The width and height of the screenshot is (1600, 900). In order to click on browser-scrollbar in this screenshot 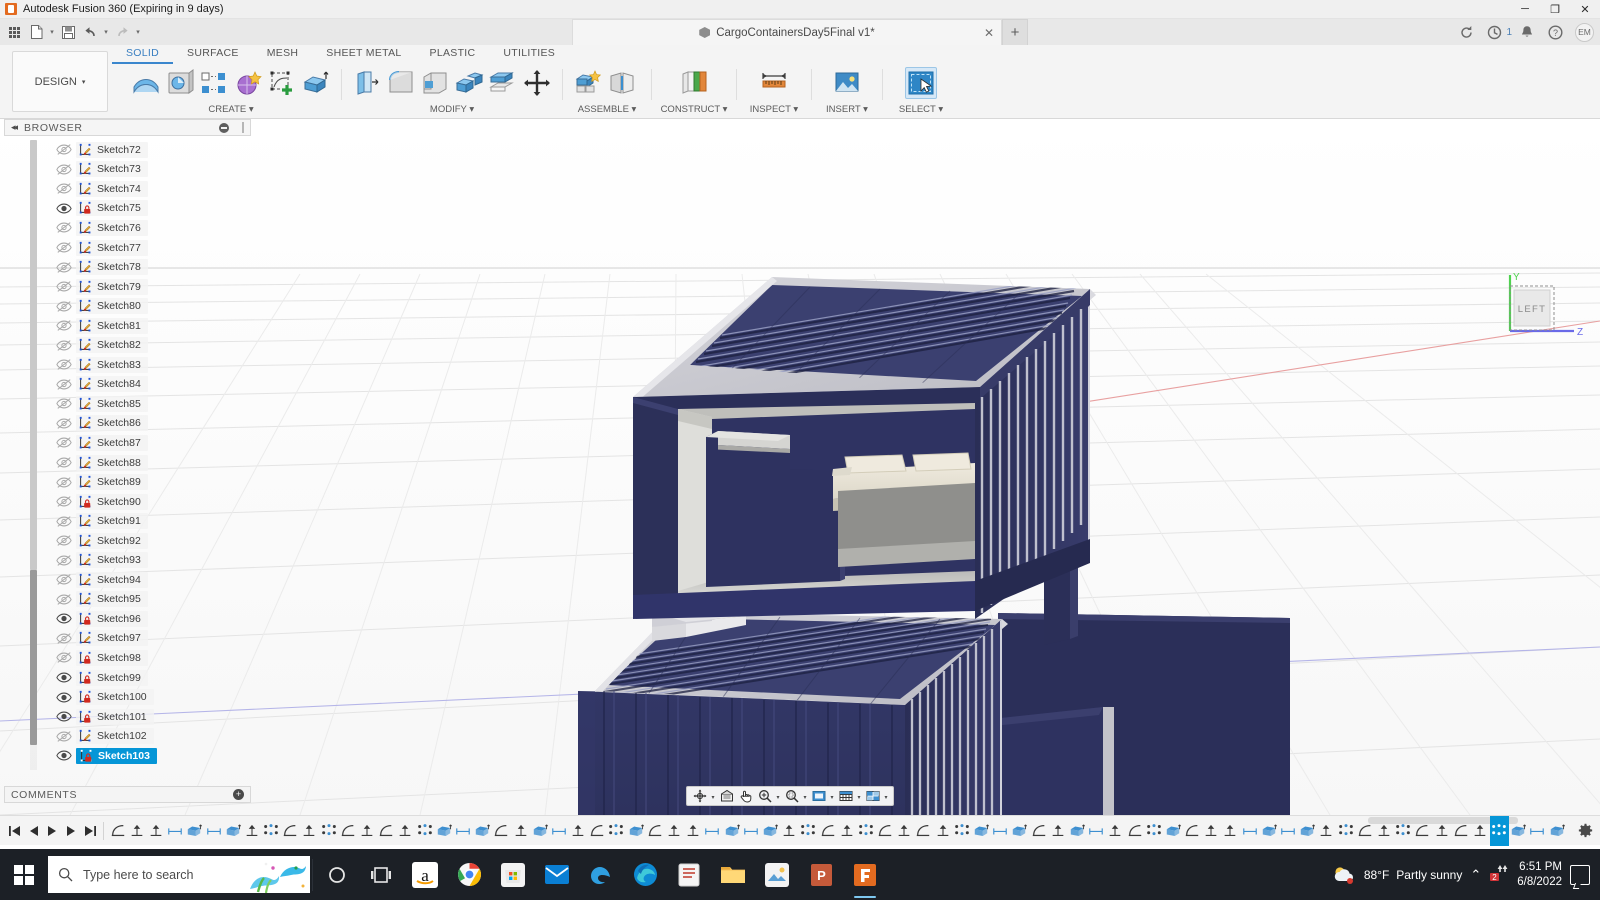, I will do `click(33, 455)`.